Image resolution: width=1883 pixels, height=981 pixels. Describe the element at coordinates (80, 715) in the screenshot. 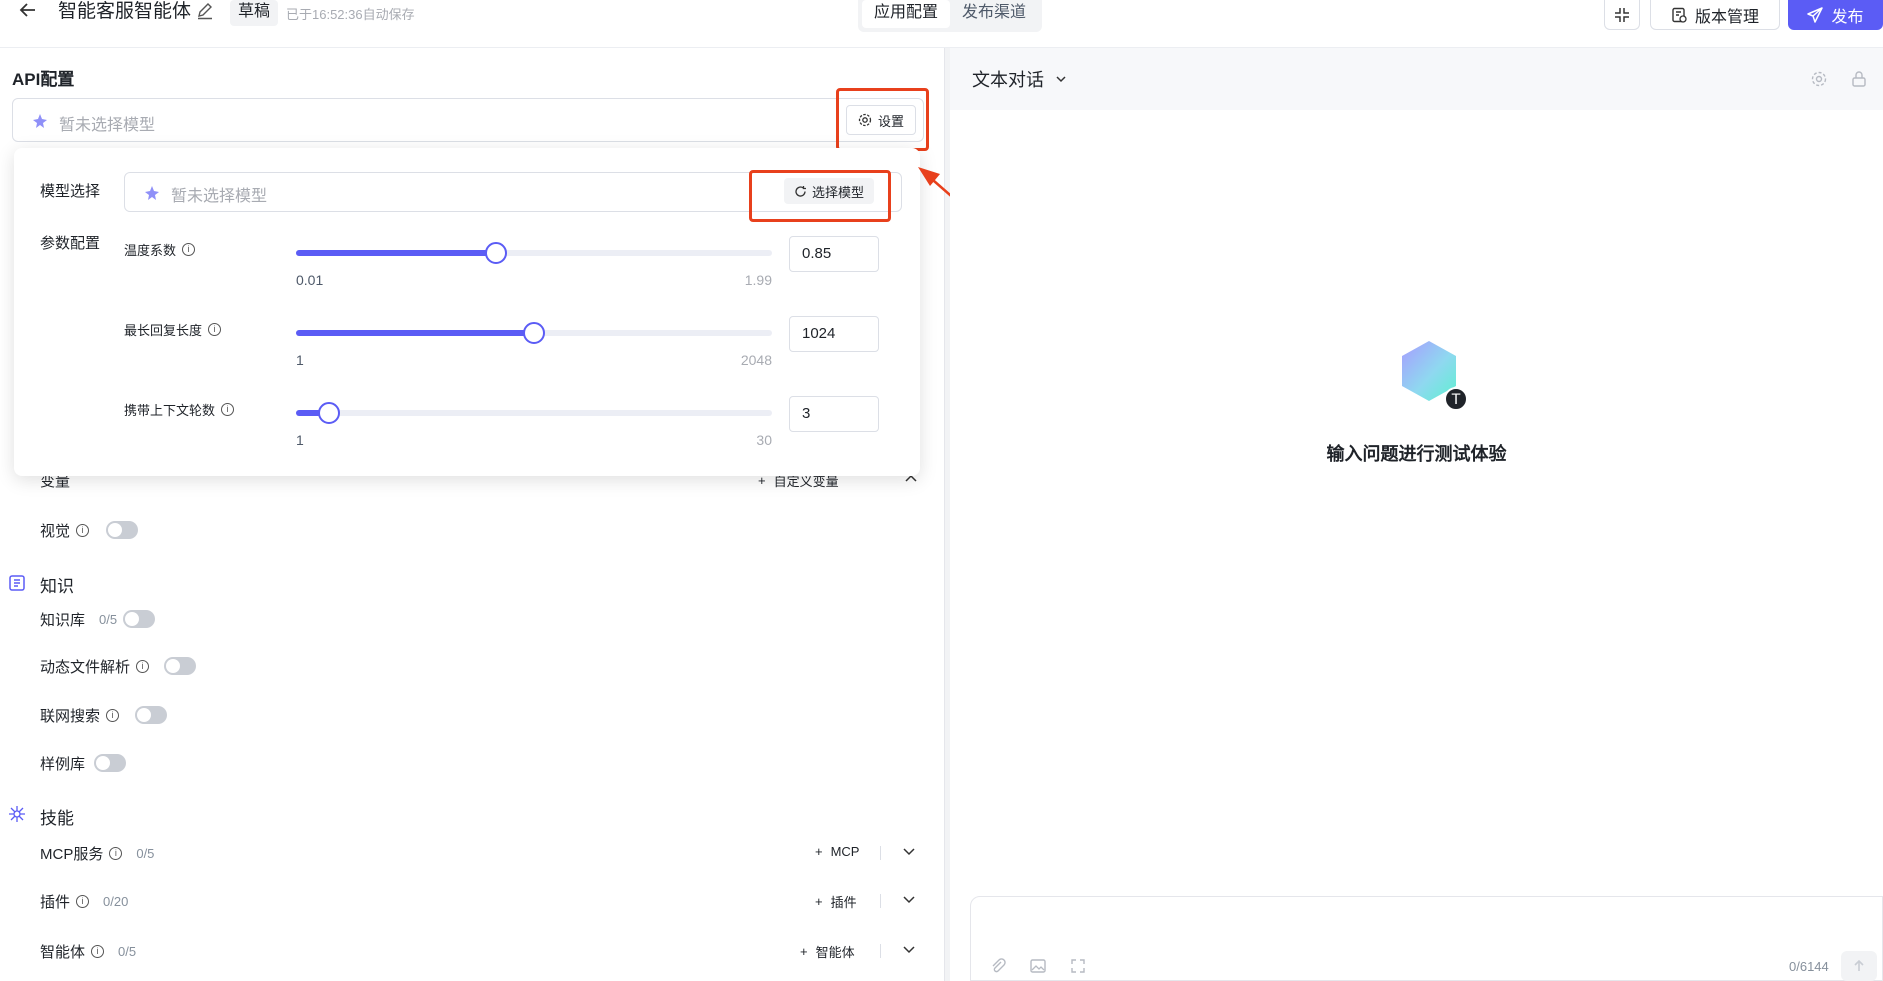

I see `web-search-label: 联网搜索 i` at that location.